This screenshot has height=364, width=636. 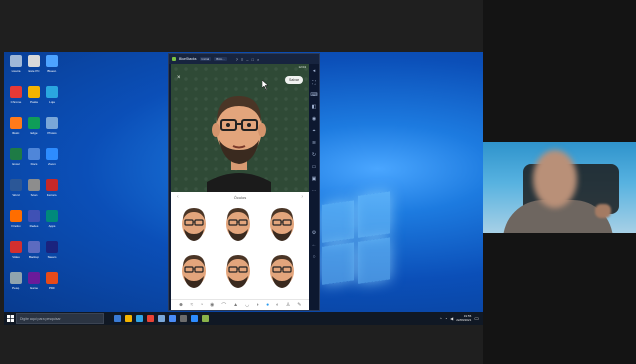 What do you see at coordinates (314, 83) in the screenshot?
I see `fullscreen-icon: ⛶` at bounding box center [314, 83].